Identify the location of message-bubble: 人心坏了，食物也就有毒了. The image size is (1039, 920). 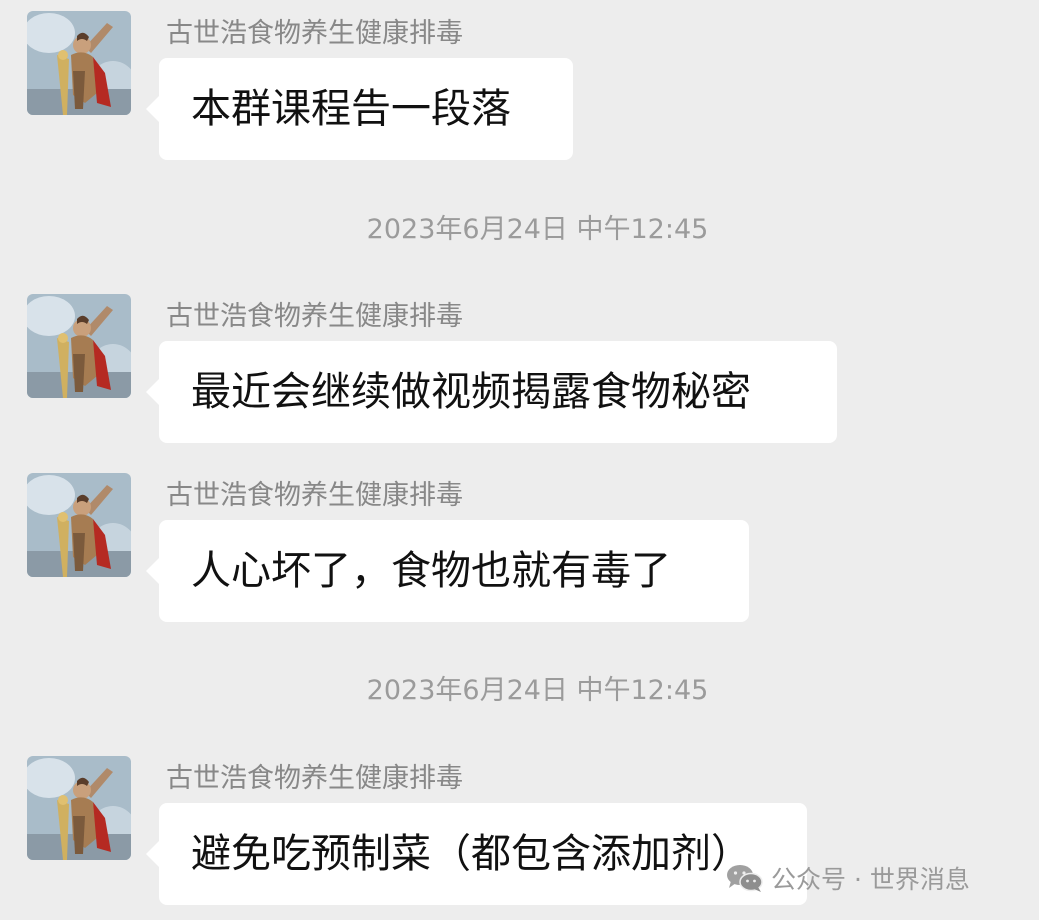
(447, 571).